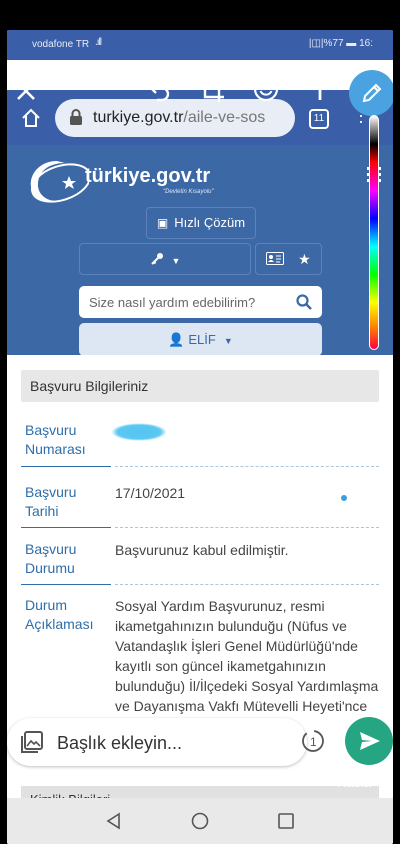 This screenshot has height=844, width=400. I want to click on detail-row: Başvuru Numarası, so click(200, 444).